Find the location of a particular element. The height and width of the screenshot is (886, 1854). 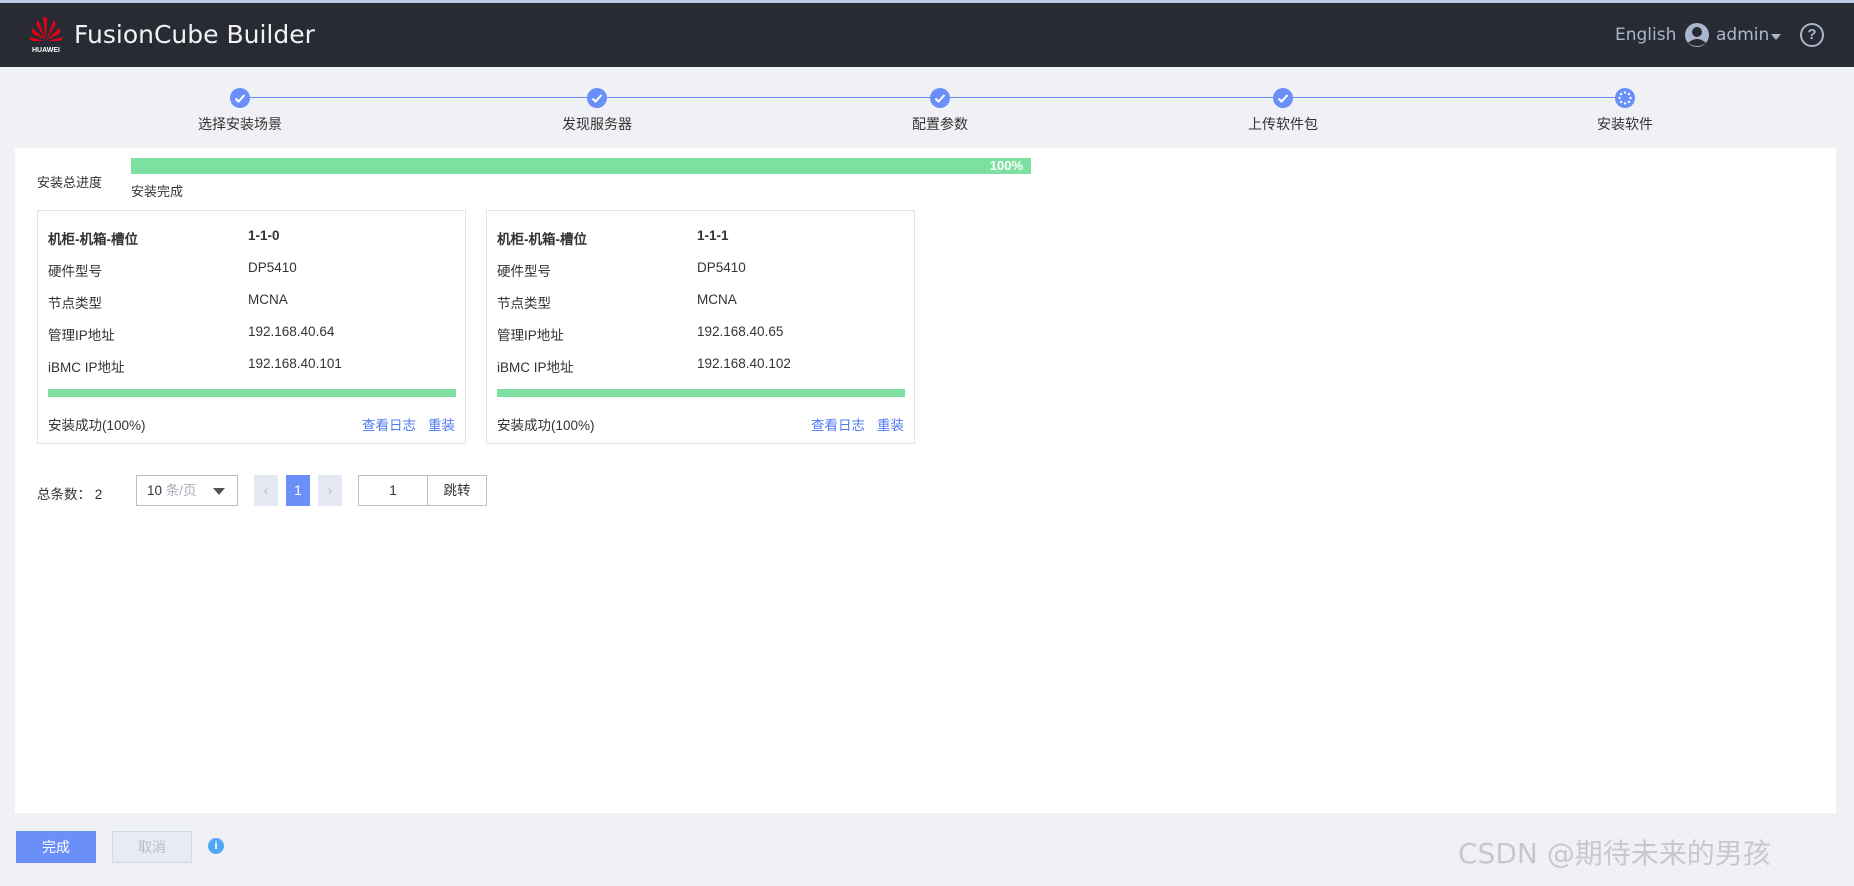

overall-progress-label: 安装总进度 is located at coordinates (70, 182).